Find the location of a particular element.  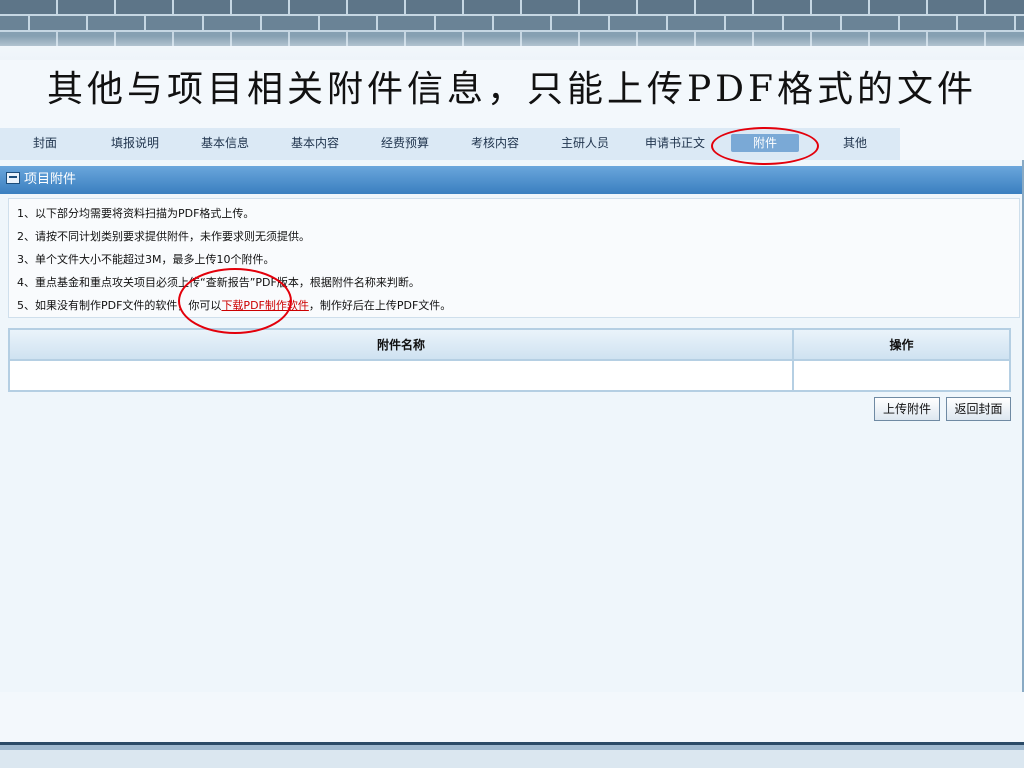

form-icon is located at coordinates (13, 178).